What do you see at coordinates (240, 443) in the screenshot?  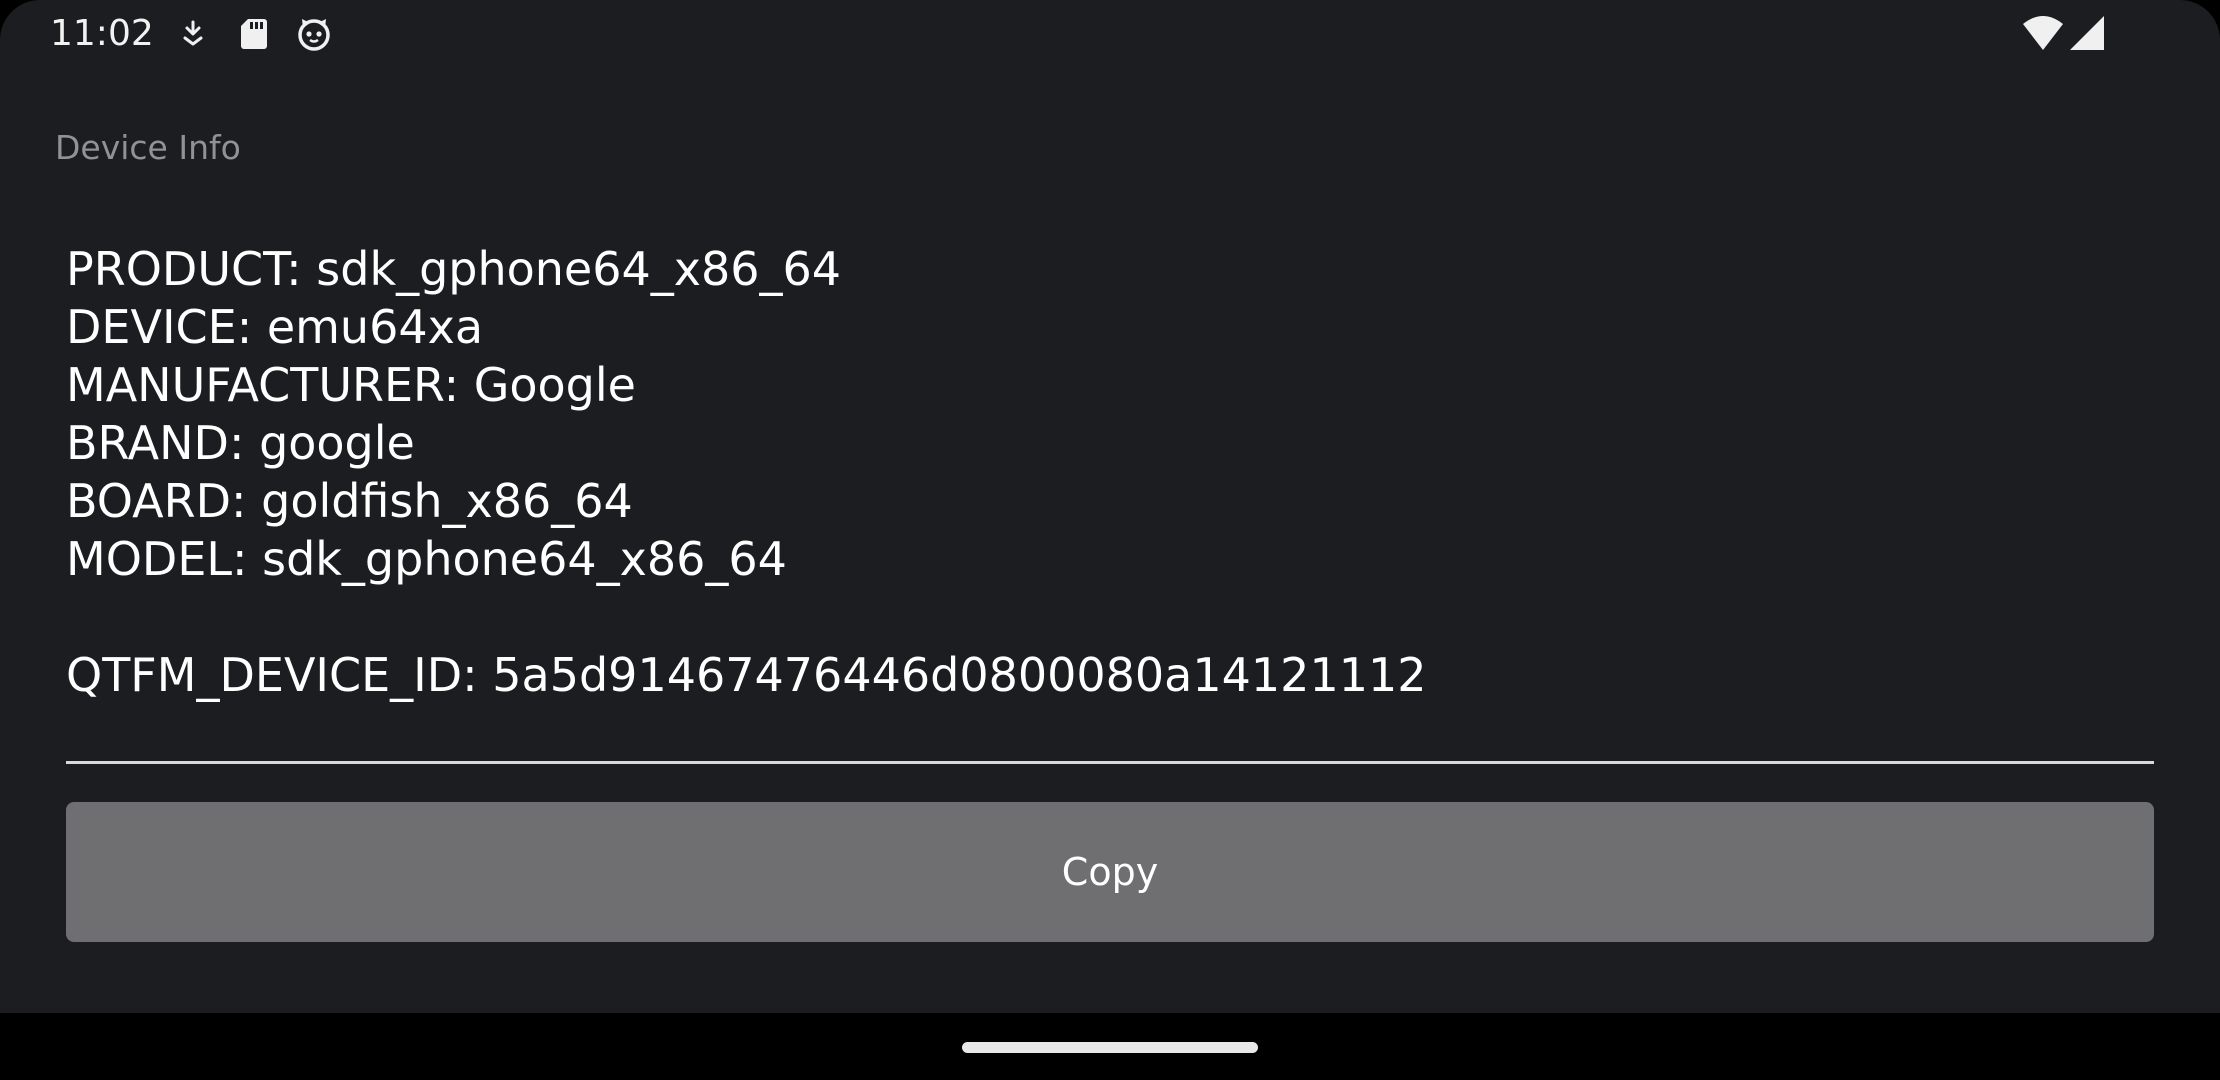 I see `info-line-brand: BRAND: google` at bounding box center [240, 443].